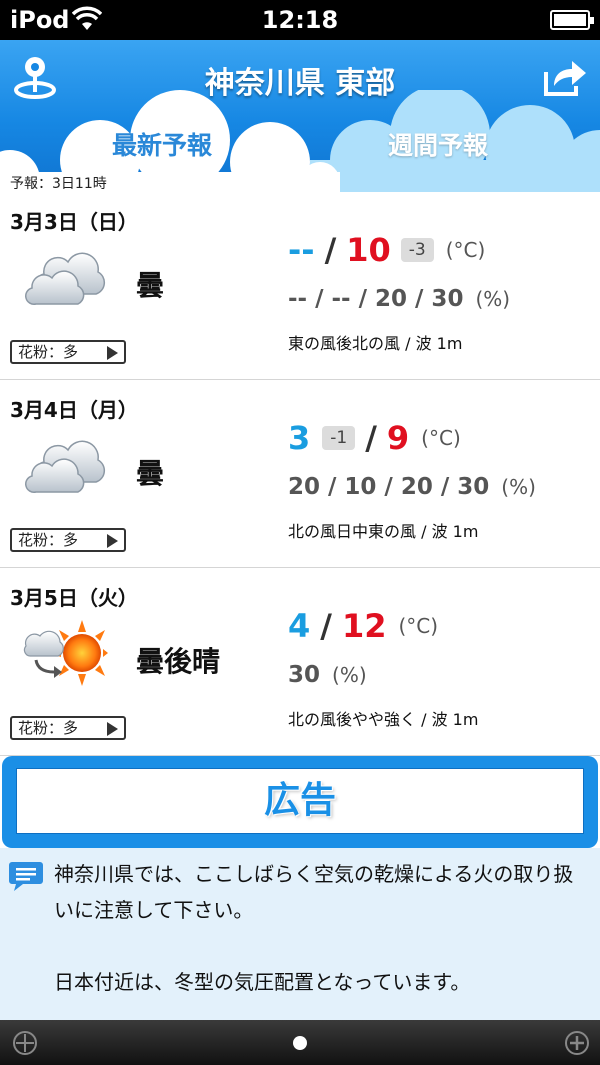 This screenshot has height=1065, width=600. I want to click on precipitation-row: 20 / 10 / 20 / 30 (%), so click(412, 487).